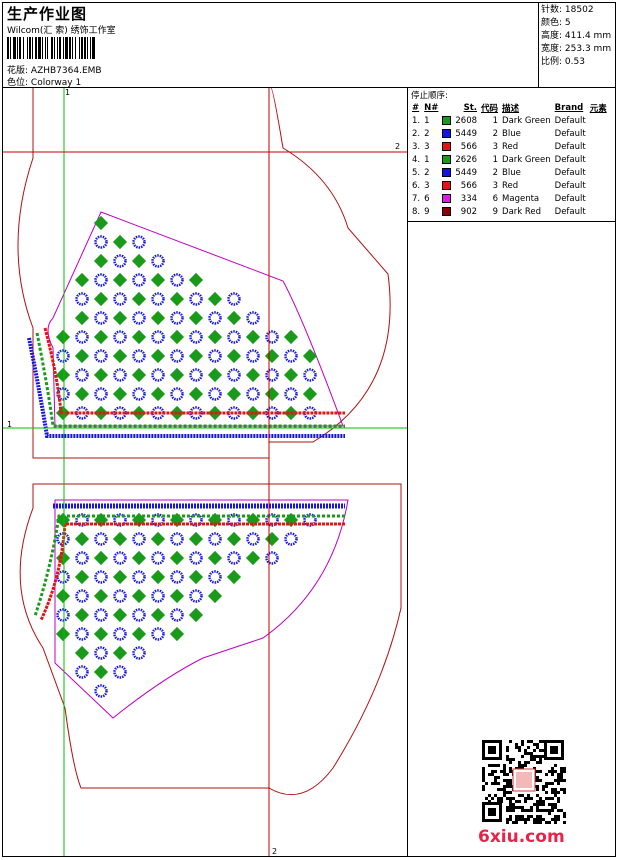 This screenshot has height=860, width=620. I want to click on table-row: 6. 3 566 3 Red Default, so click(509, 185).